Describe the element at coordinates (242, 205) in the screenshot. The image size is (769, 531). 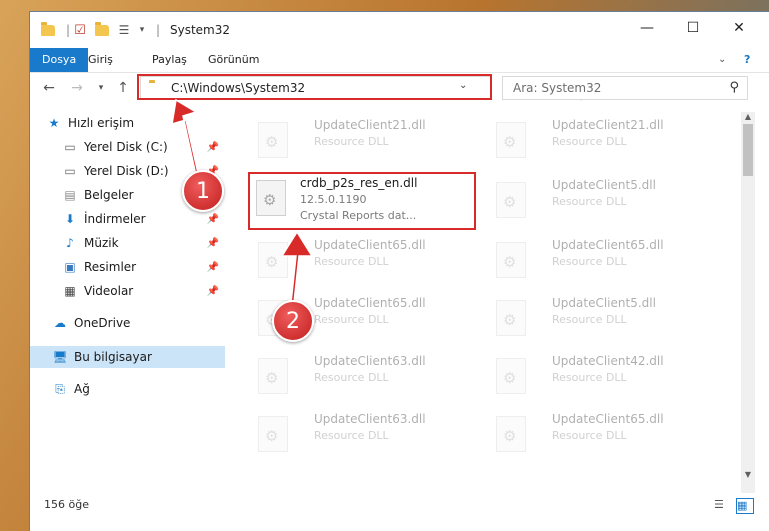
I see `callout-arrows` at that location.